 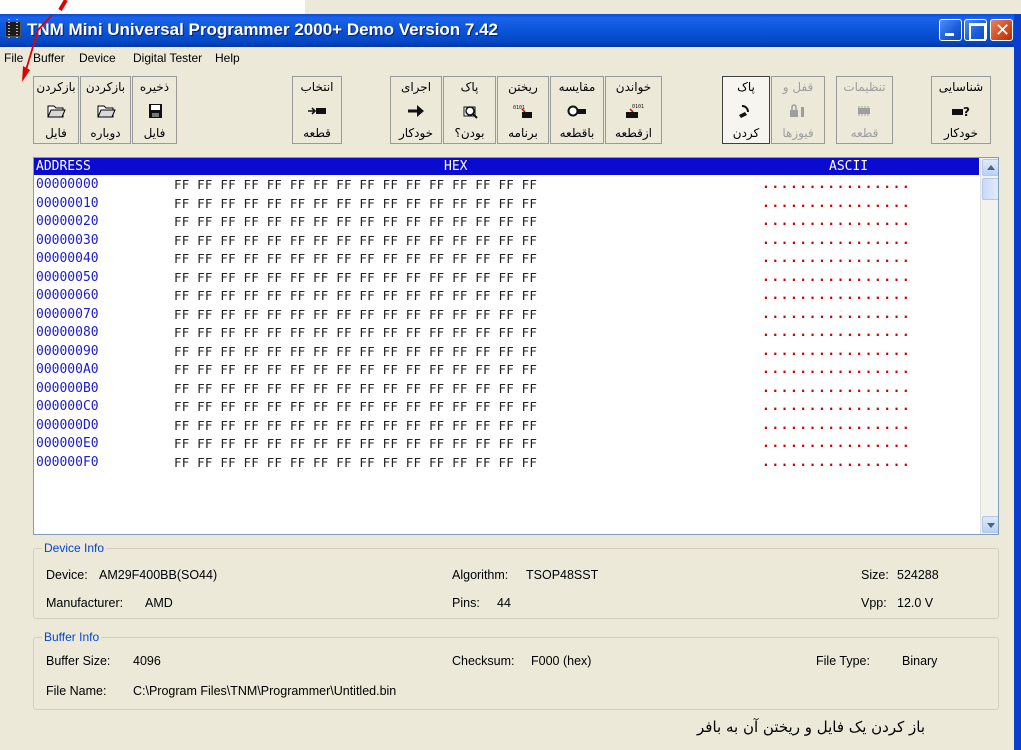 What do you see at coordinates (1017, 382) in the screenshot?
I see `window-border` at bounding box center [1017, 382].